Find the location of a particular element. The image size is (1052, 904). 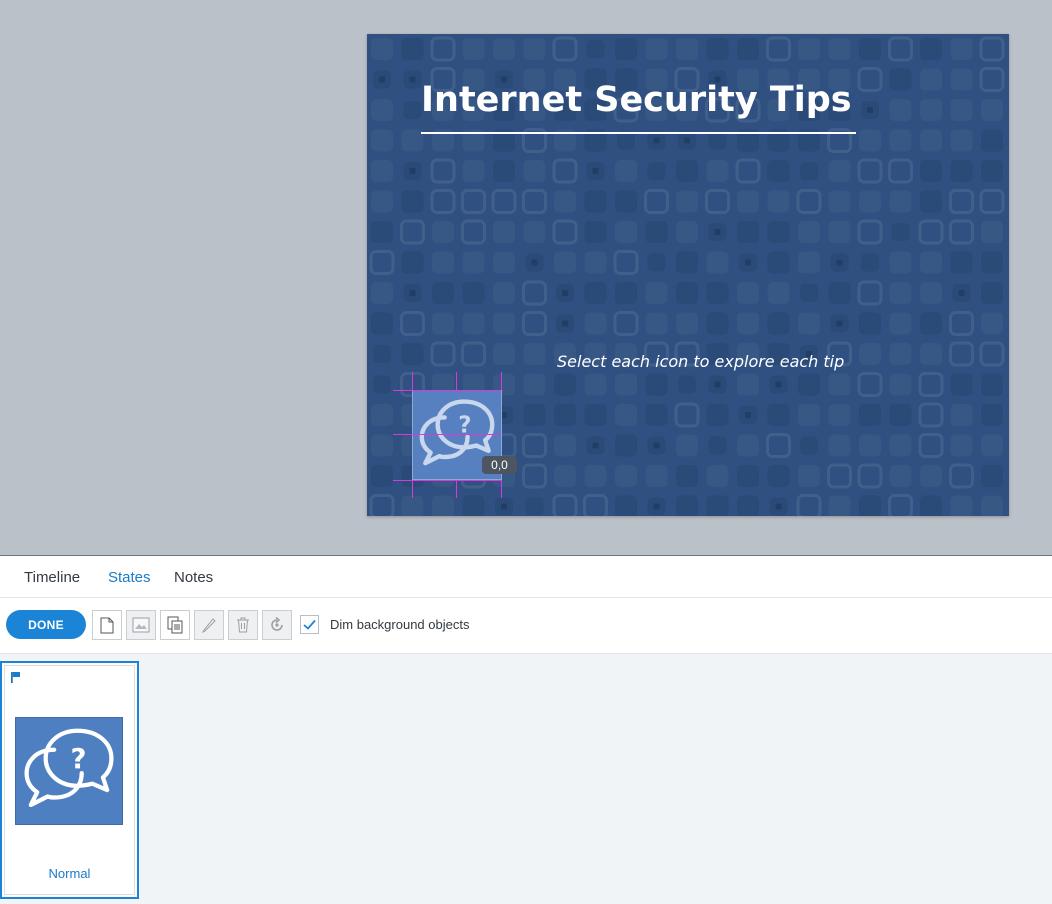

guide-horizontal-middle is located at coordinates (447, 434).